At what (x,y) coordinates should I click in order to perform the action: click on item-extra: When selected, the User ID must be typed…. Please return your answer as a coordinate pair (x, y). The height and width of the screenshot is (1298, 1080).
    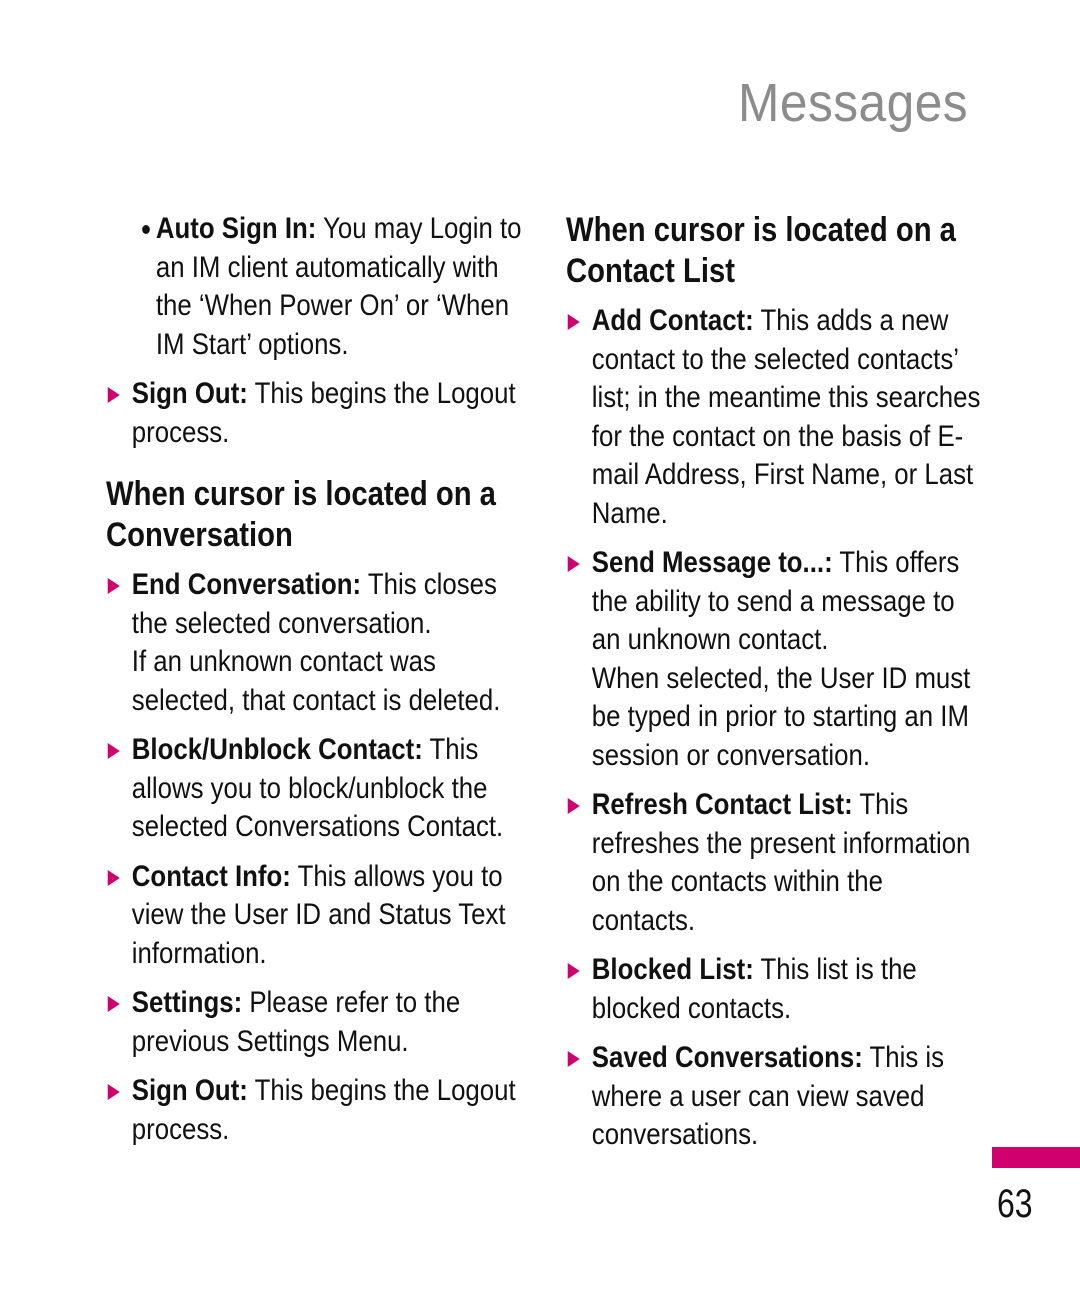
    Looking at the image, I should click on (781, 716).